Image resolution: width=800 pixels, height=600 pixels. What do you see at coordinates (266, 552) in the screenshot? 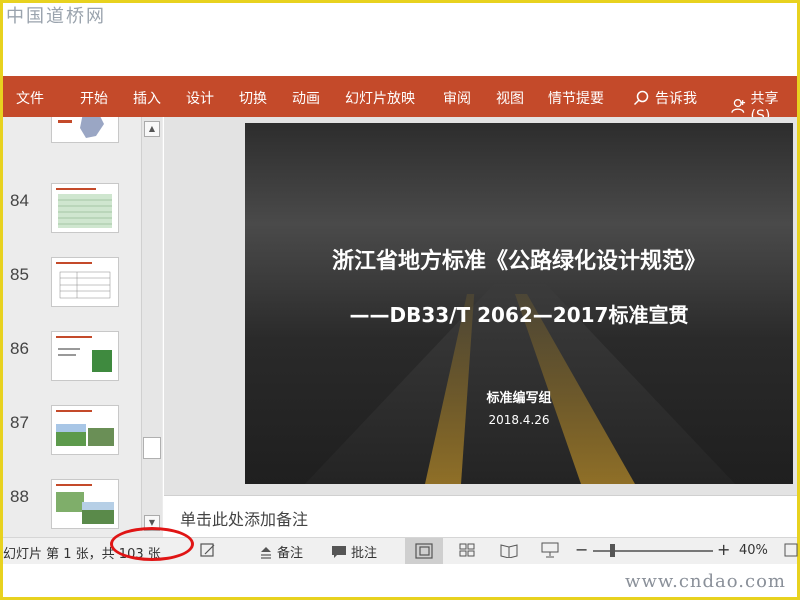
I see `notes-icon` at bounding box center [266, 552].